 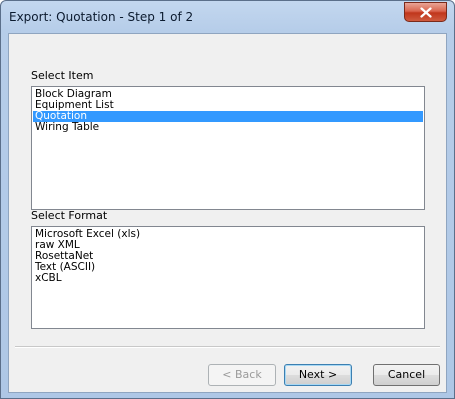 What do you see at coordinates (228, 127) in the screenshot?
I see `list-item-wiring-table: Wiring Table` at bounding box center [228, 127].